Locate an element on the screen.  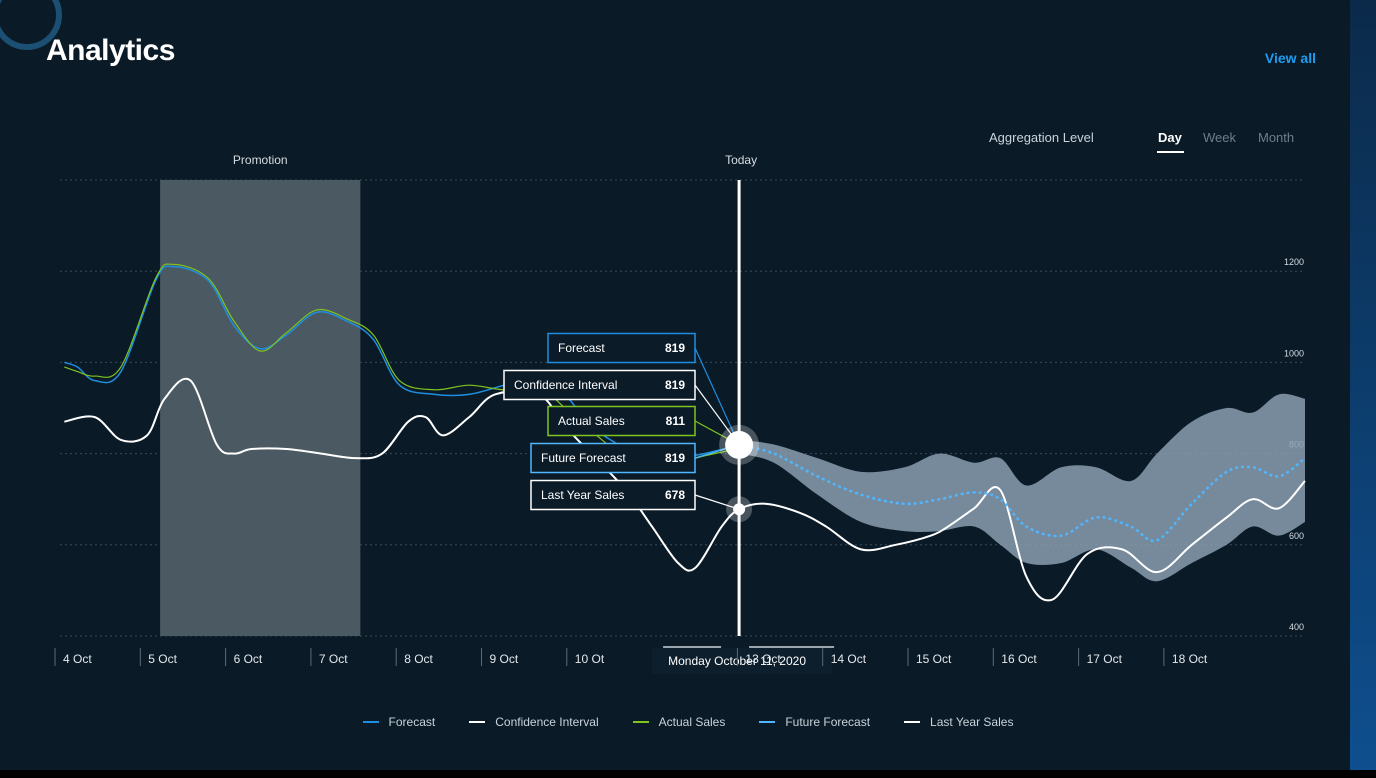
tooltip-label: Confidence Interval is located at coordinates (565, 385).